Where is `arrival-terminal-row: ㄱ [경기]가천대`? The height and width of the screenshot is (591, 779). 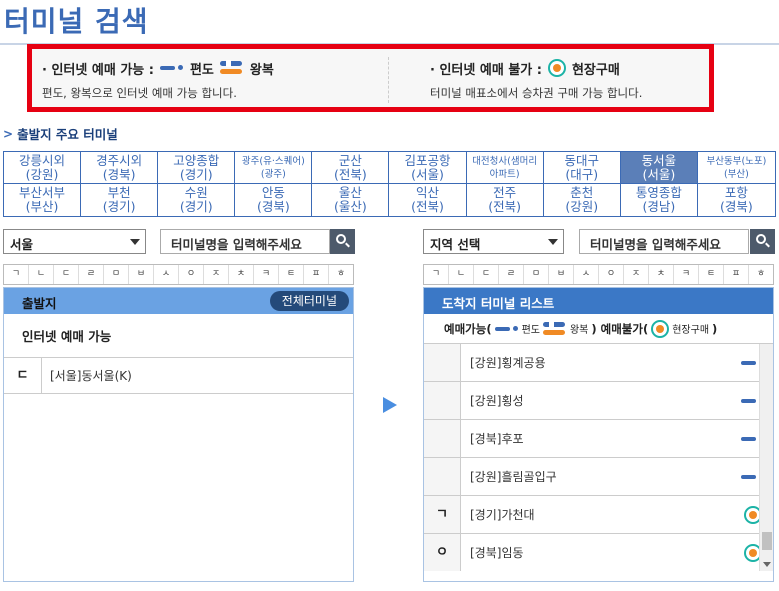 arrival-terminal-row: ㄱ [경기]가천대 is located at coordinates (598, 515).